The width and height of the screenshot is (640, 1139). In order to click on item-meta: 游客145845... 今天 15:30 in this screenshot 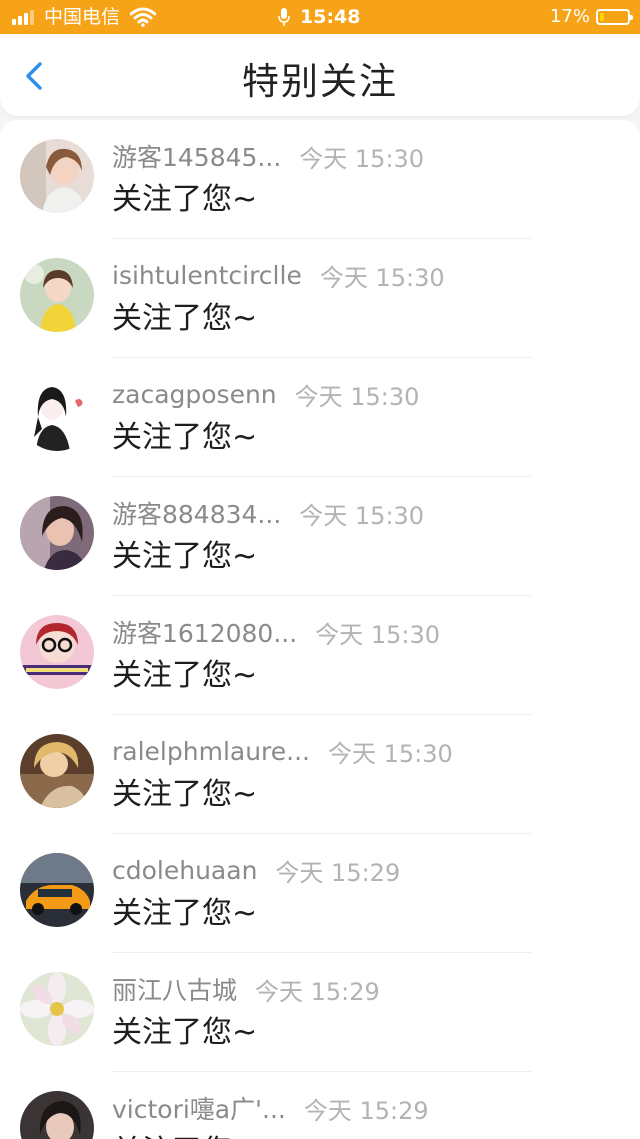, I will do `click(268, 156)`.